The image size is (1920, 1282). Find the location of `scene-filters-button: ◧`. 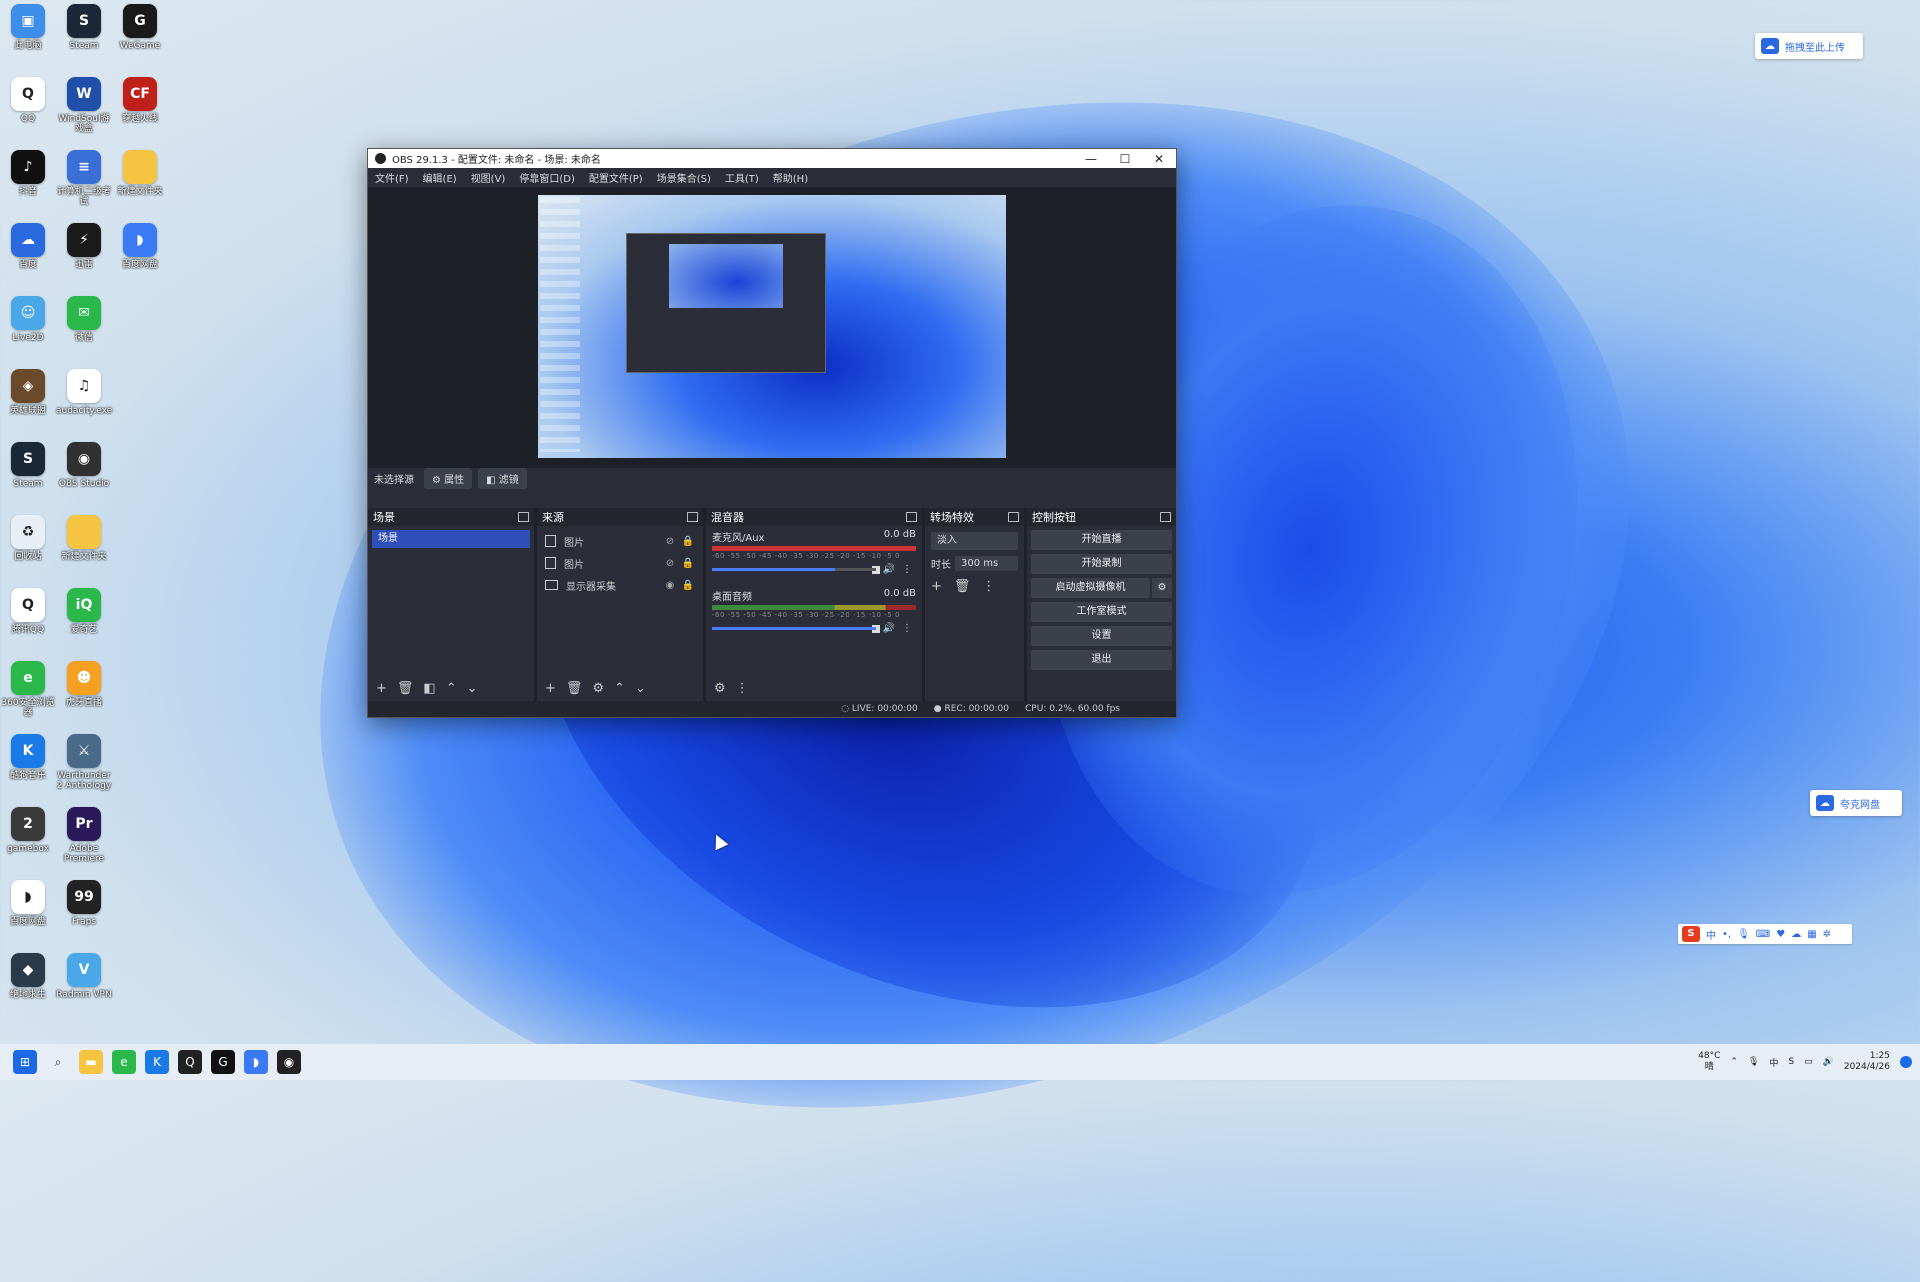

scene-filters-button: ◧ is located at coordinates (429, 688).